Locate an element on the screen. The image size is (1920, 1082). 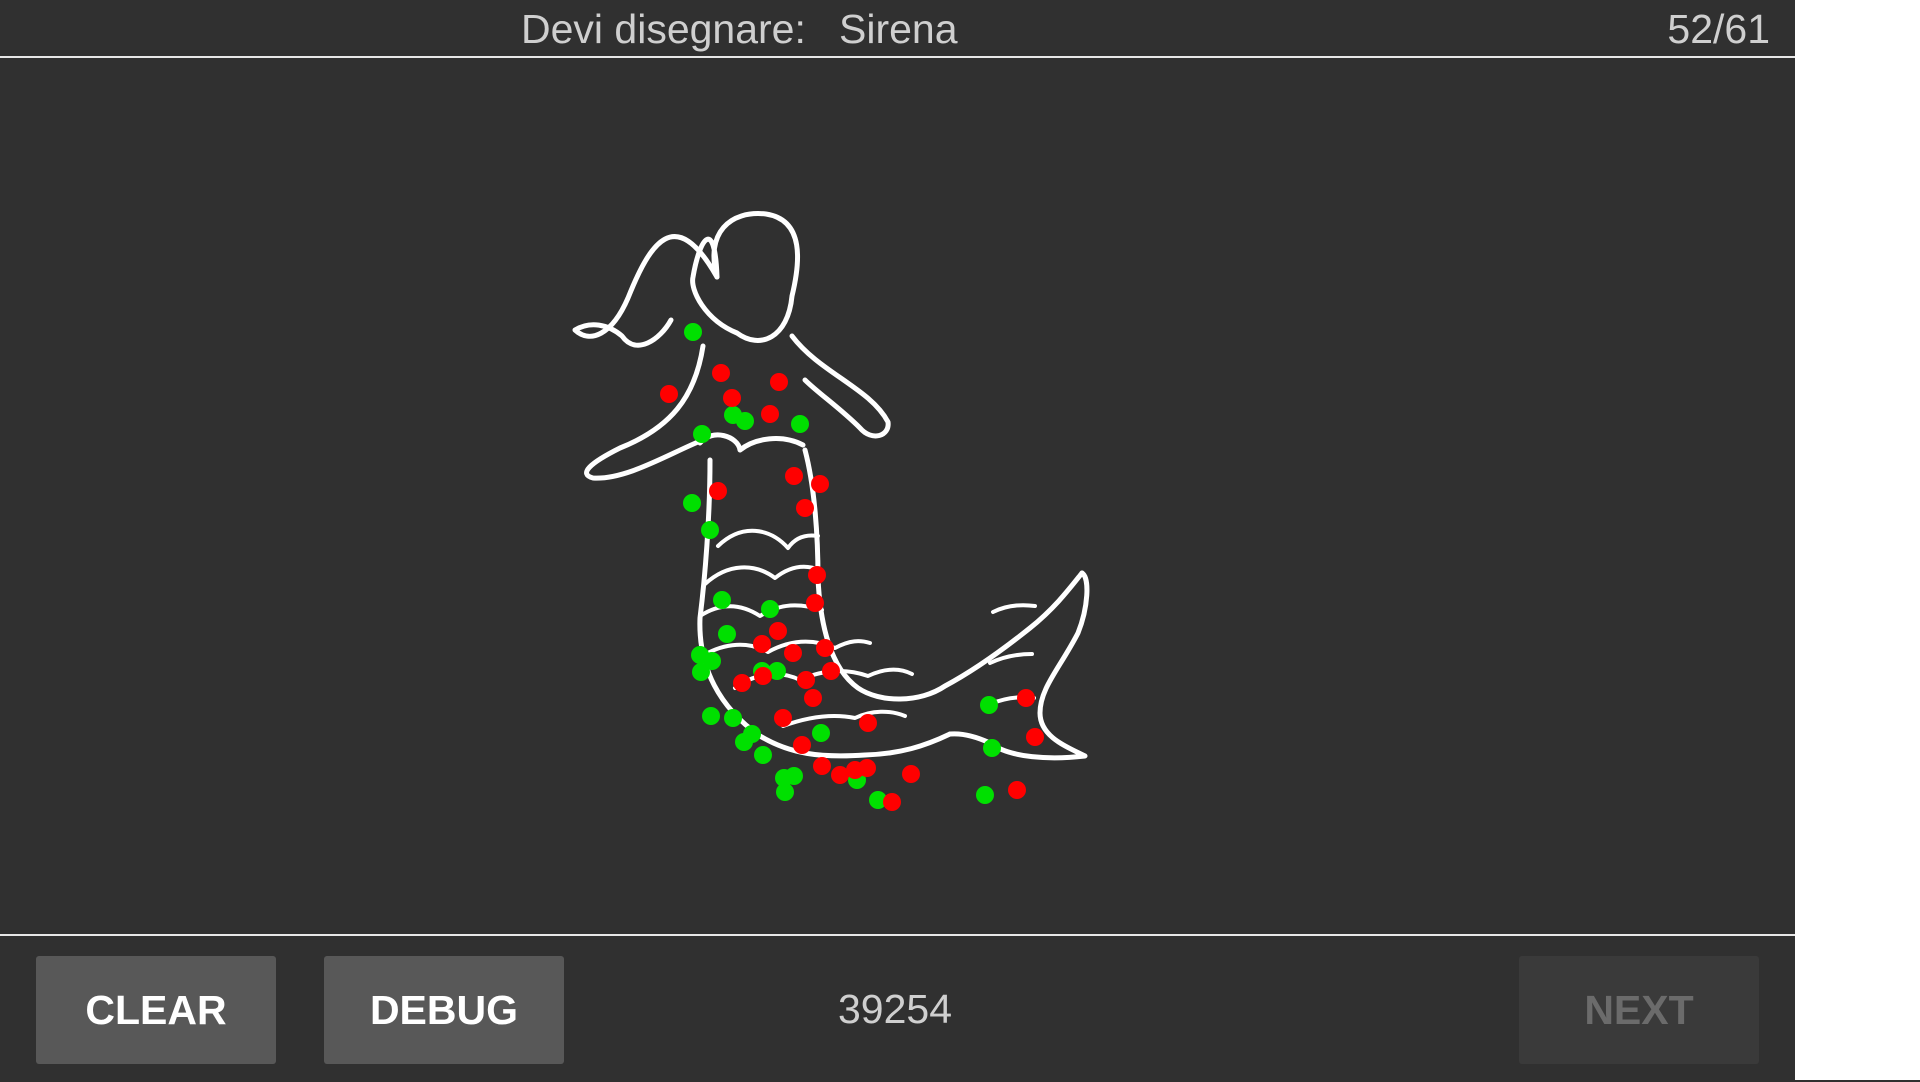
fin-line-stroke is located at coordinates (1014, 608).